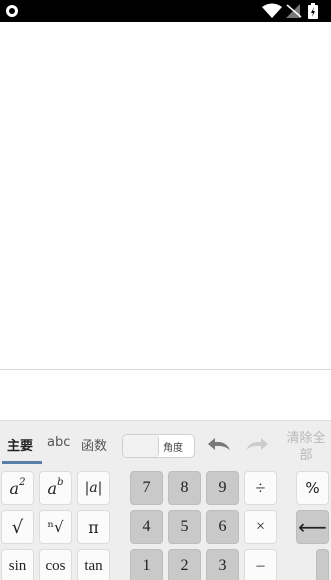  What do you see at coordinates (146, 527) in the screenshot?
I see `digit-4-key: 4` at bounding box center [146, 527].